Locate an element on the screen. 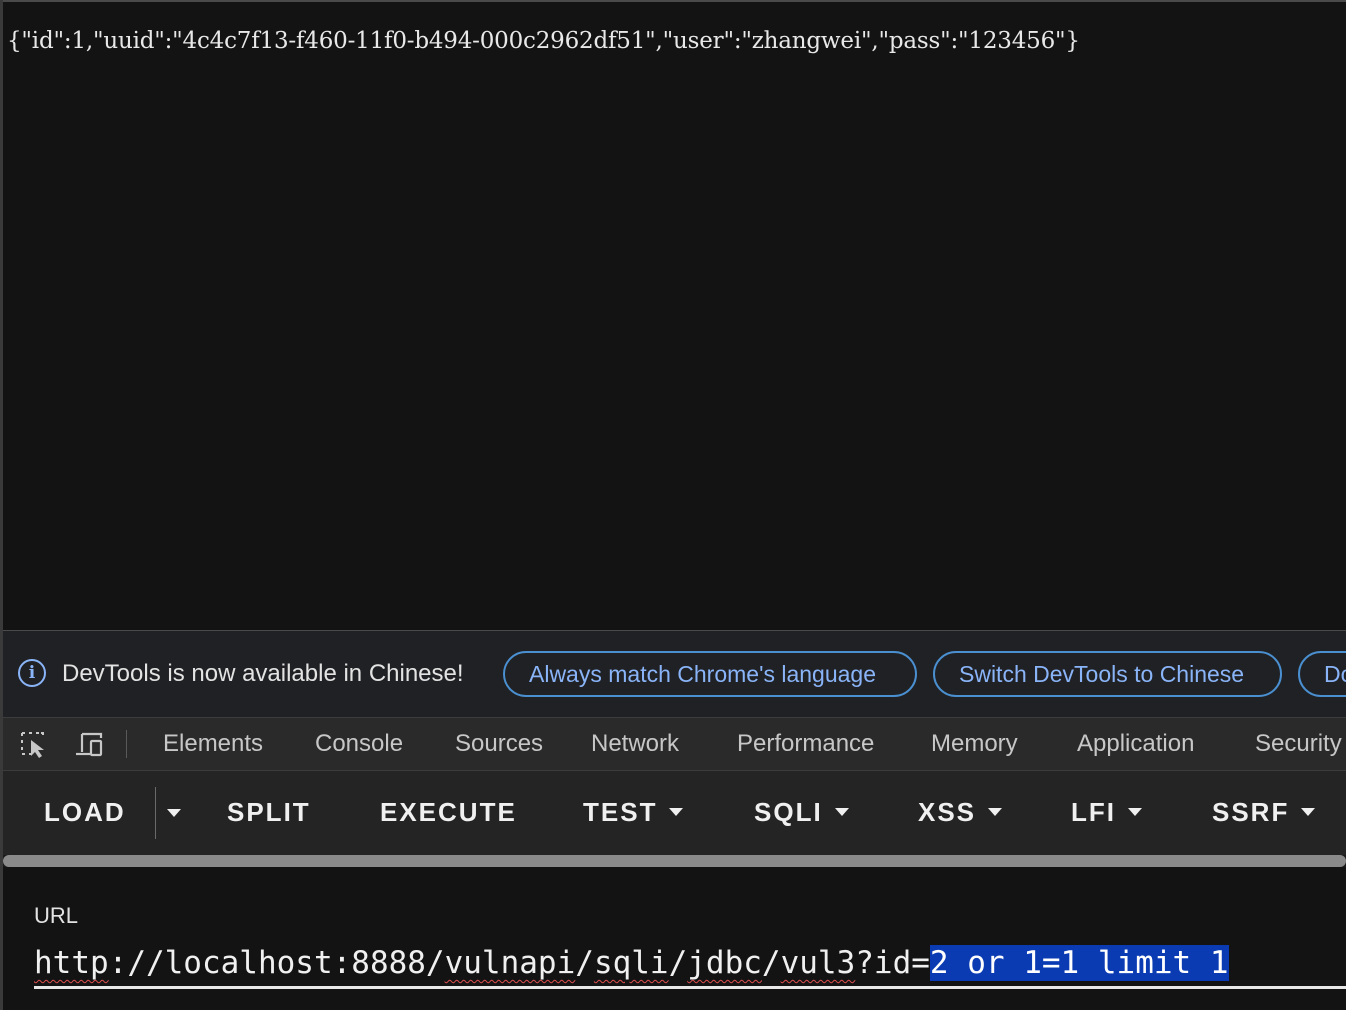 This screenshot has height=1010, width=1346. tab-sources: Sources is located at coordinates (499, 744).